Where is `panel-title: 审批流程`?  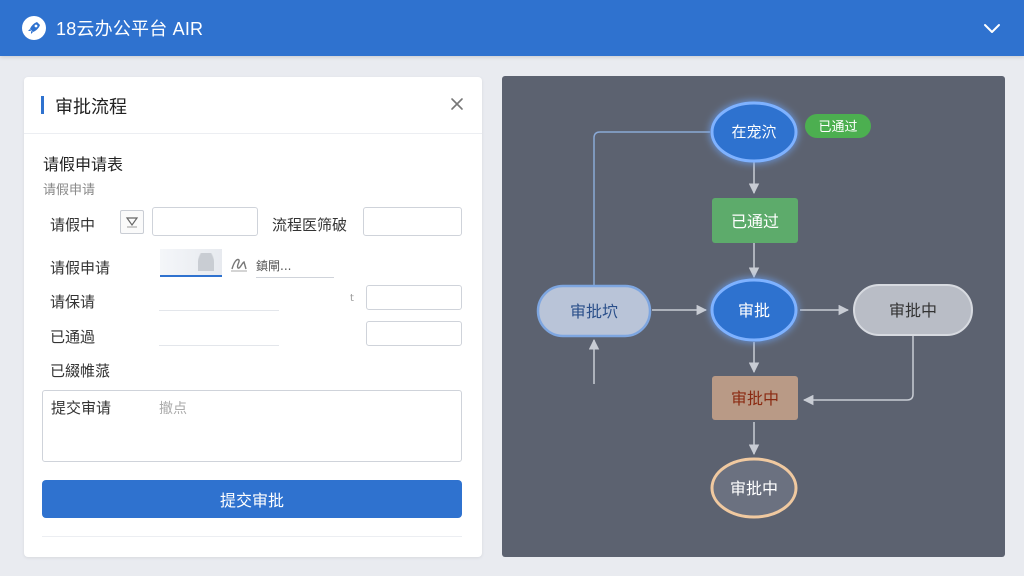
panel-title: 审批流程 is located at coordinates (91, 107).